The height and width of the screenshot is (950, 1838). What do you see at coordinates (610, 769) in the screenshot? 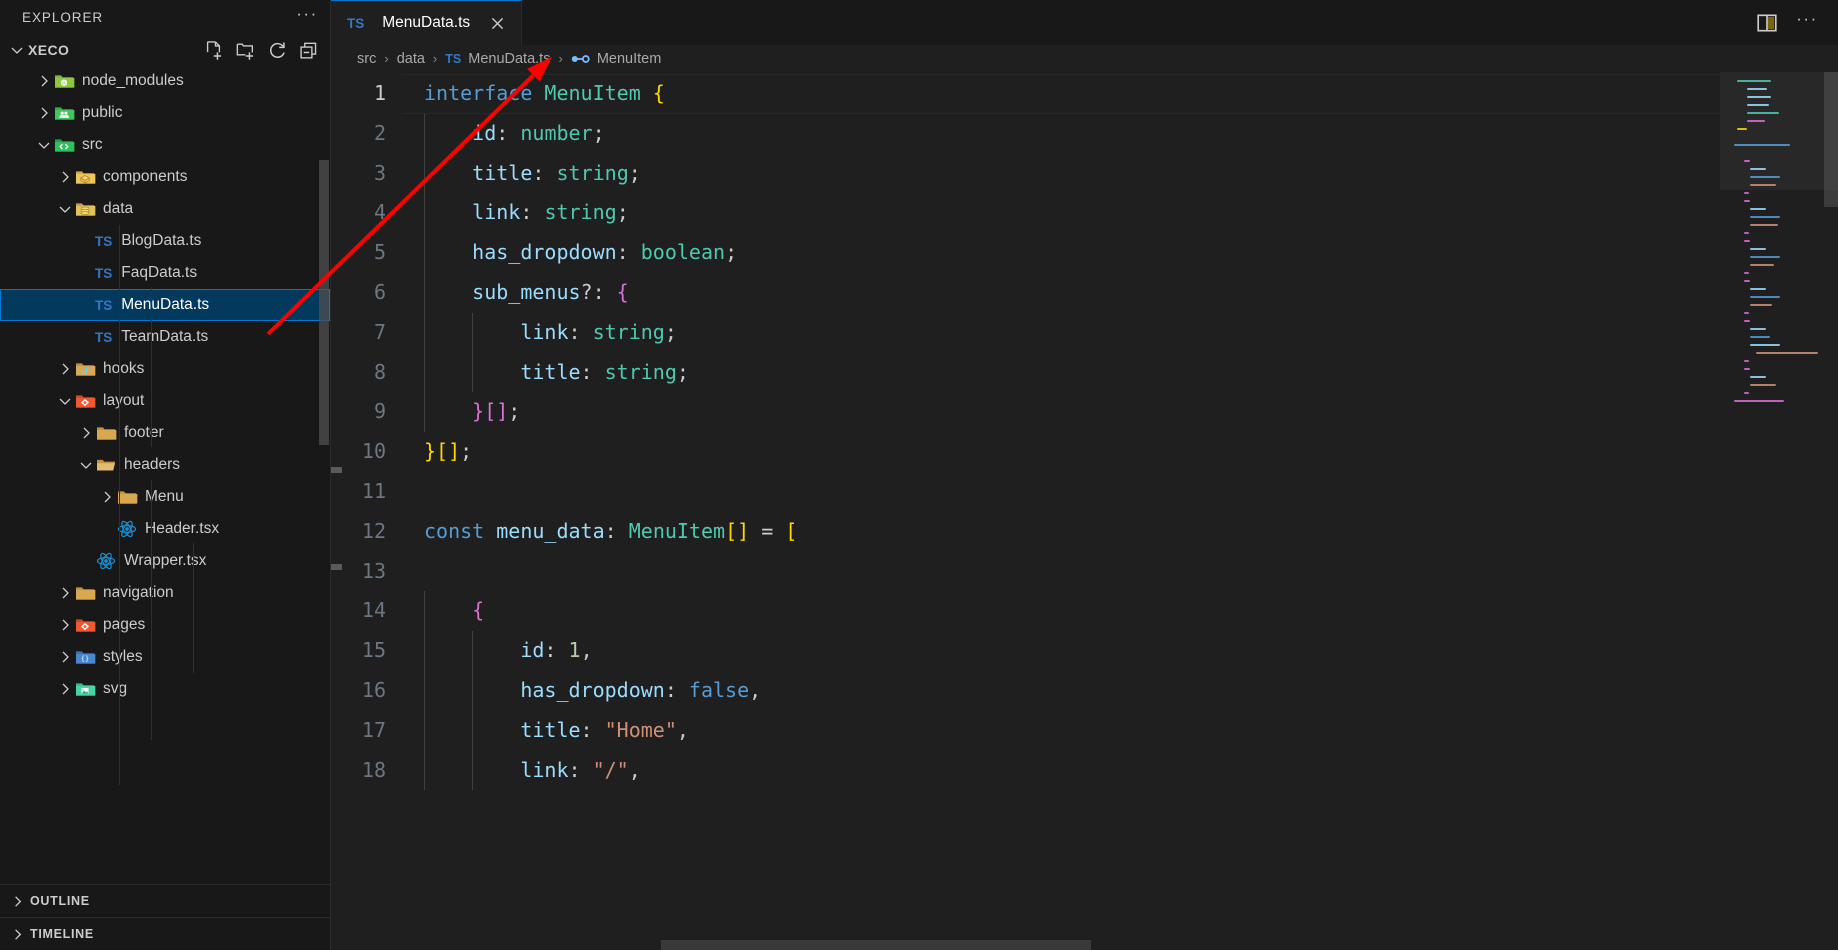
I see `code-token: "/"` at bounding box center [610, 769].